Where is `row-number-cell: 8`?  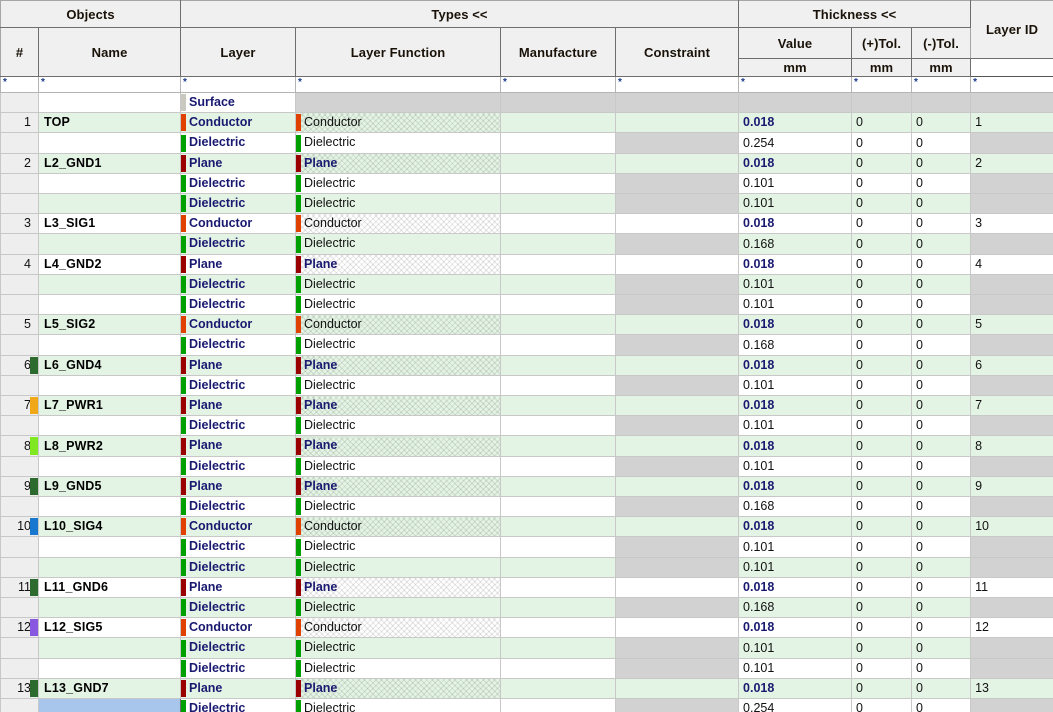
row-number-cell: 8 is located at coordinates (19, 446).